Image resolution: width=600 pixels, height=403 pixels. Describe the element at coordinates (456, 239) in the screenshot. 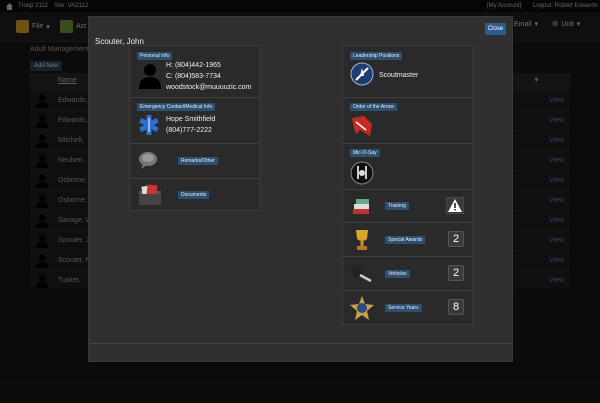

I see `special-awards-count: 2` at that location.